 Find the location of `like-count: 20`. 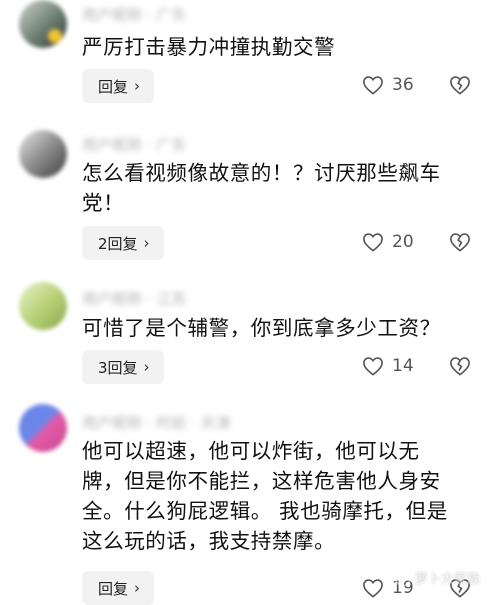

like-count: 20 is located at coordinates (403, 242).